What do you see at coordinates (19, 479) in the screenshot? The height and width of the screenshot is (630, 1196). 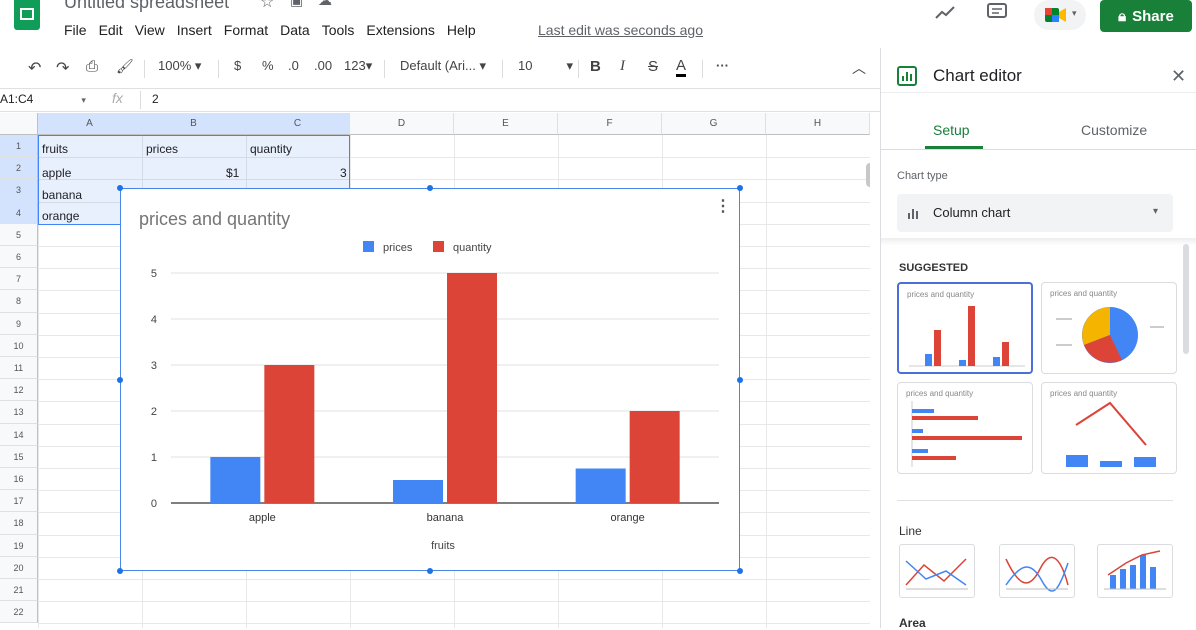 I see `row-header-16: 16` at bounding box center [19, 479].